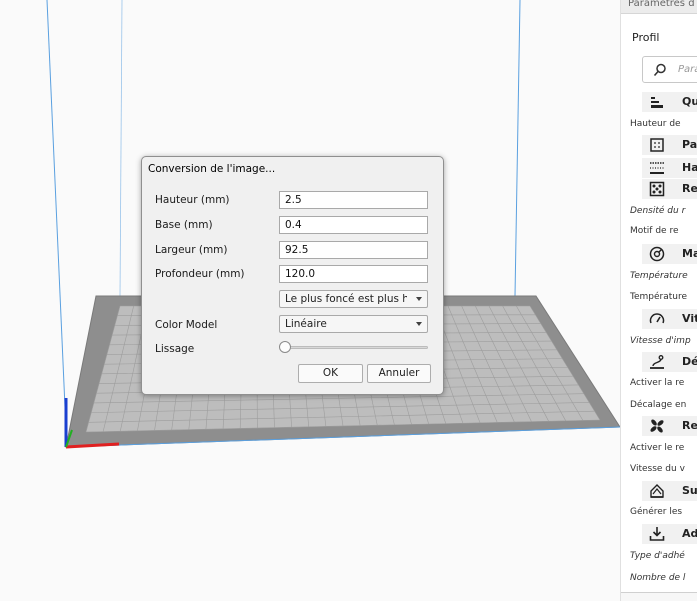  Describe the element at coordinates (517, 148) in the screenshot. I see `build-volume-edge-right` at that location.